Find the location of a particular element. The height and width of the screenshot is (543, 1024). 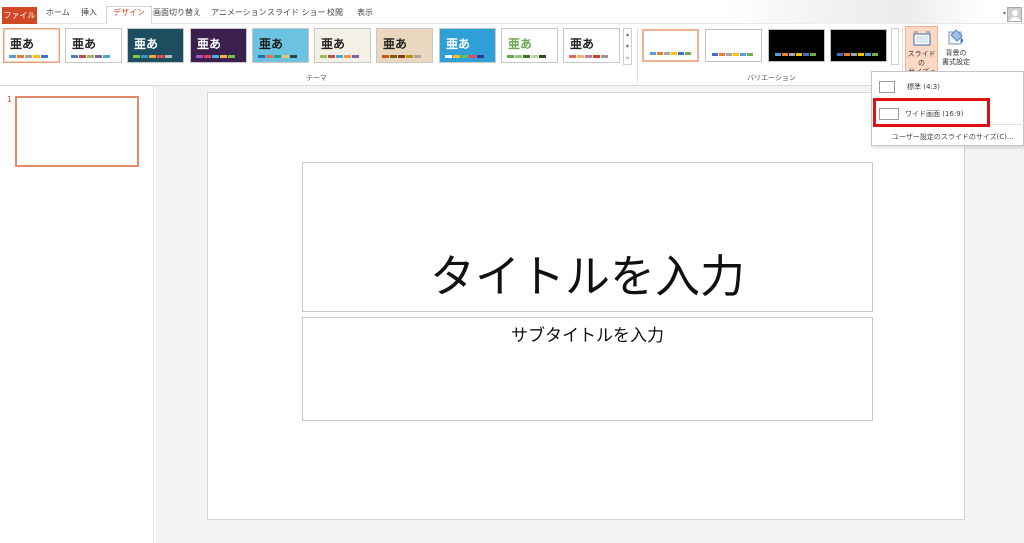

subtitle-placeholder: サブタイトルを入力 is located at coordinates (587, 369).